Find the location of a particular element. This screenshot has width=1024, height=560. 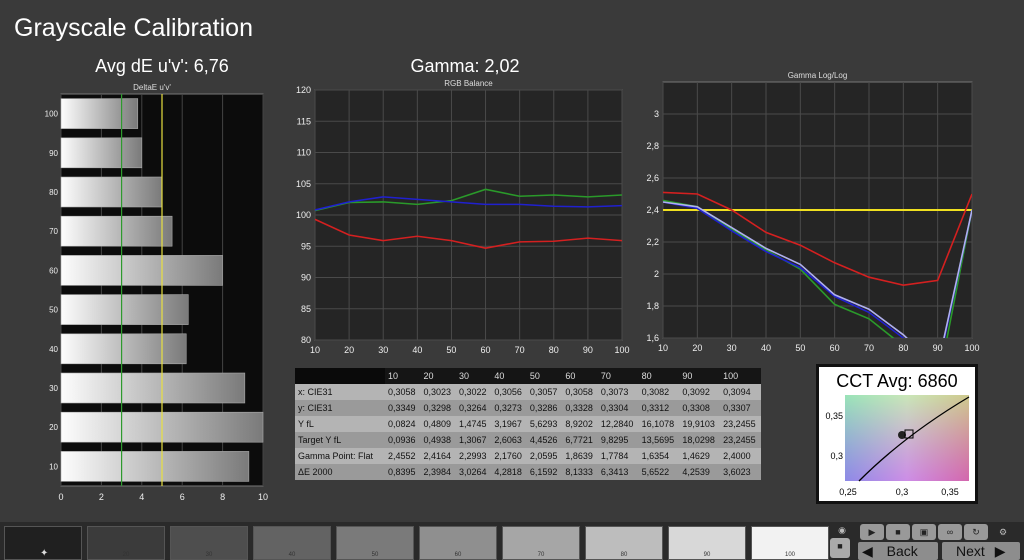

pattern-swatch: 50 is located at coordinates (375, 543).